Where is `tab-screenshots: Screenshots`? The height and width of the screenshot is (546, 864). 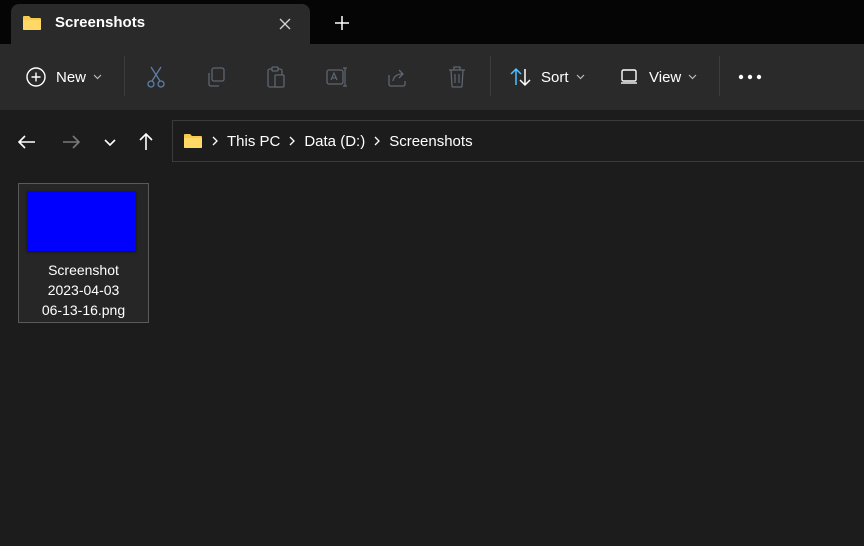 tab-screenshots: Screenshots is located at coordinates (160, 24).